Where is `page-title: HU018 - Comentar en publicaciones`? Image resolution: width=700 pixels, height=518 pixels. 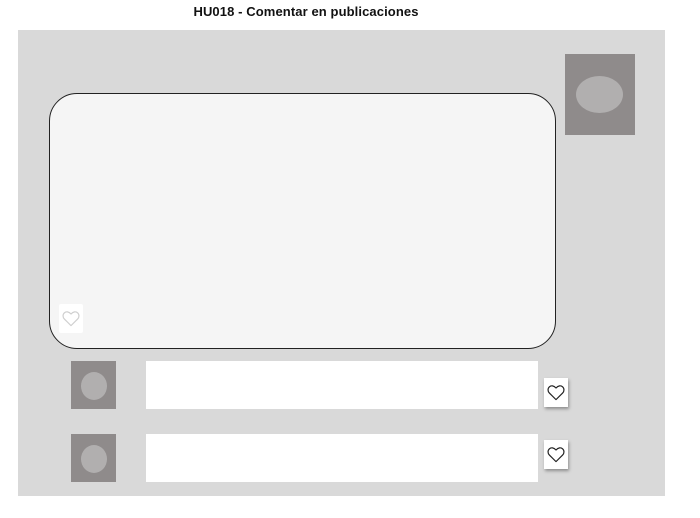 page-title: HU018 - Comentar en publicaciones is located at coordinates (306, 11).